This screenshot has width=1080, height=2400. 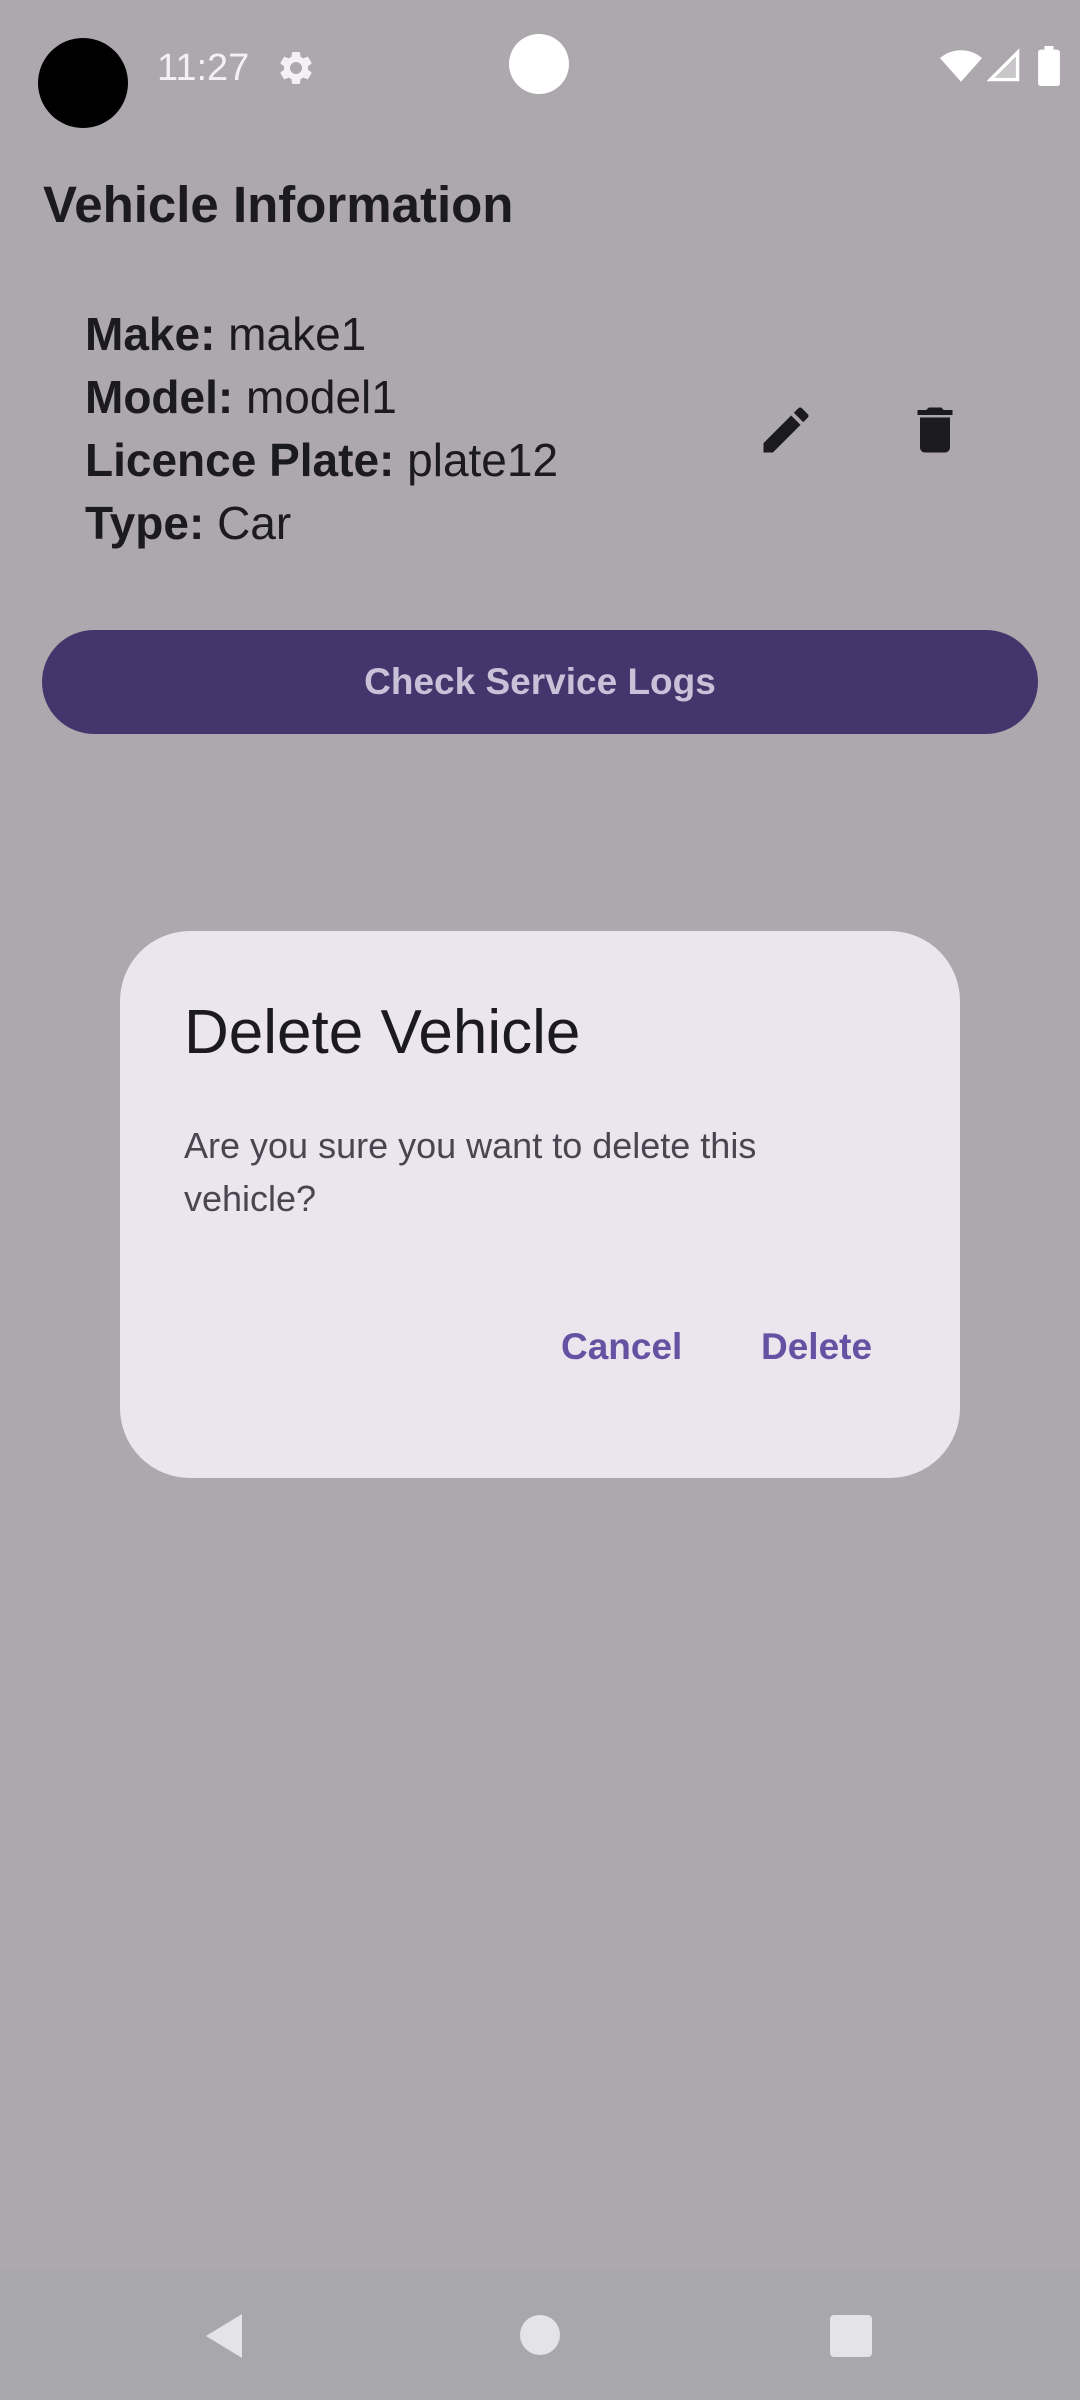 What do you see at coordinates (203, 68) in the screenshot?
I see `status-time: 11:27` at bounding box center [203, 68].